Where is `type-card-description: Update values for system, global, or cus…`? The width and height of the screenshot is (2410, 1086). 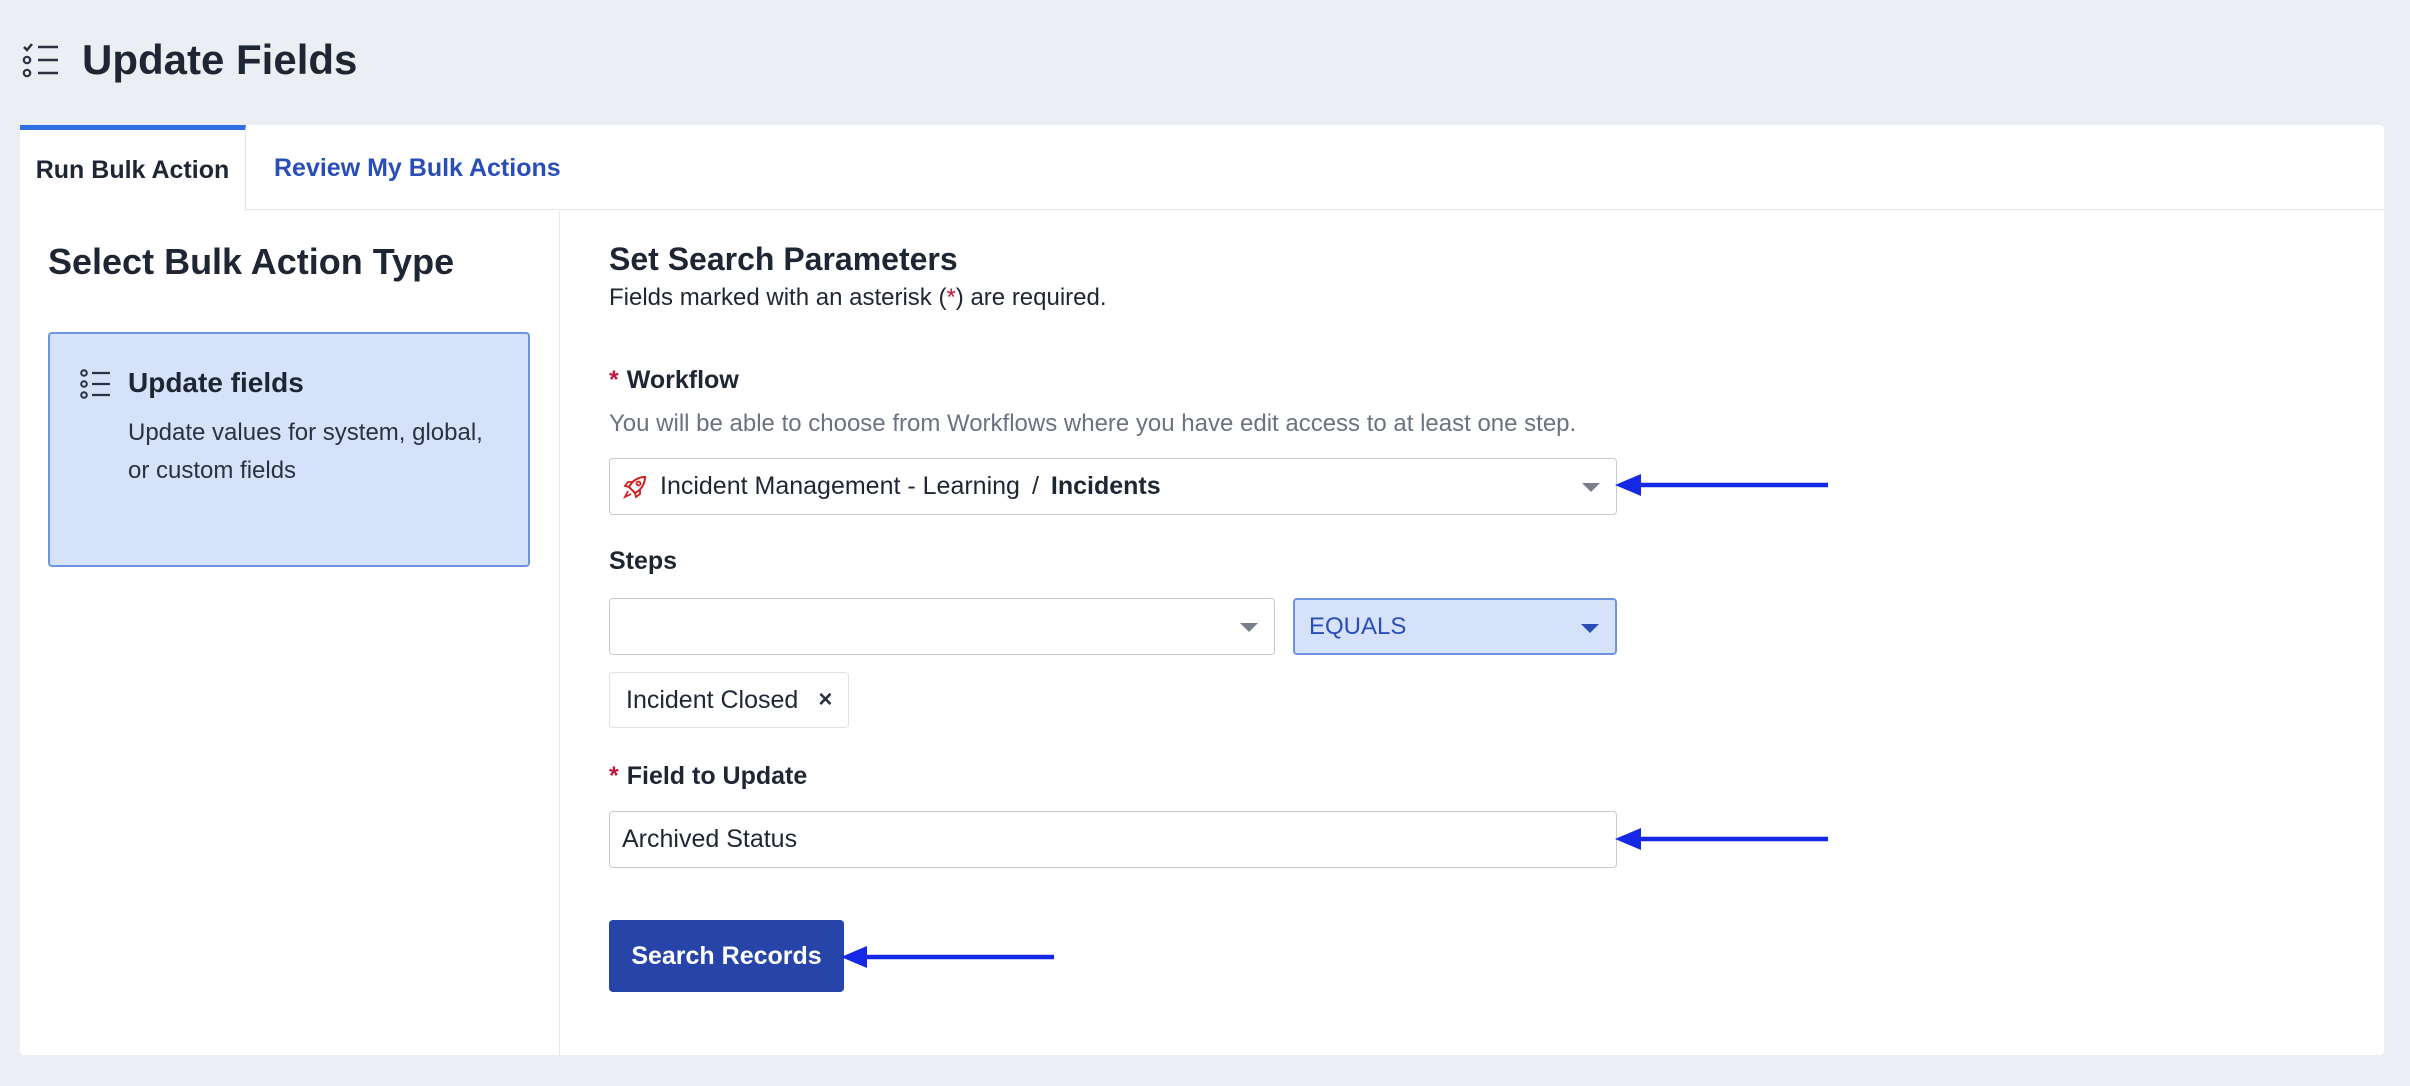 type-card-description: Update values for system, global, or cus… is located at coordinates (305, 451).